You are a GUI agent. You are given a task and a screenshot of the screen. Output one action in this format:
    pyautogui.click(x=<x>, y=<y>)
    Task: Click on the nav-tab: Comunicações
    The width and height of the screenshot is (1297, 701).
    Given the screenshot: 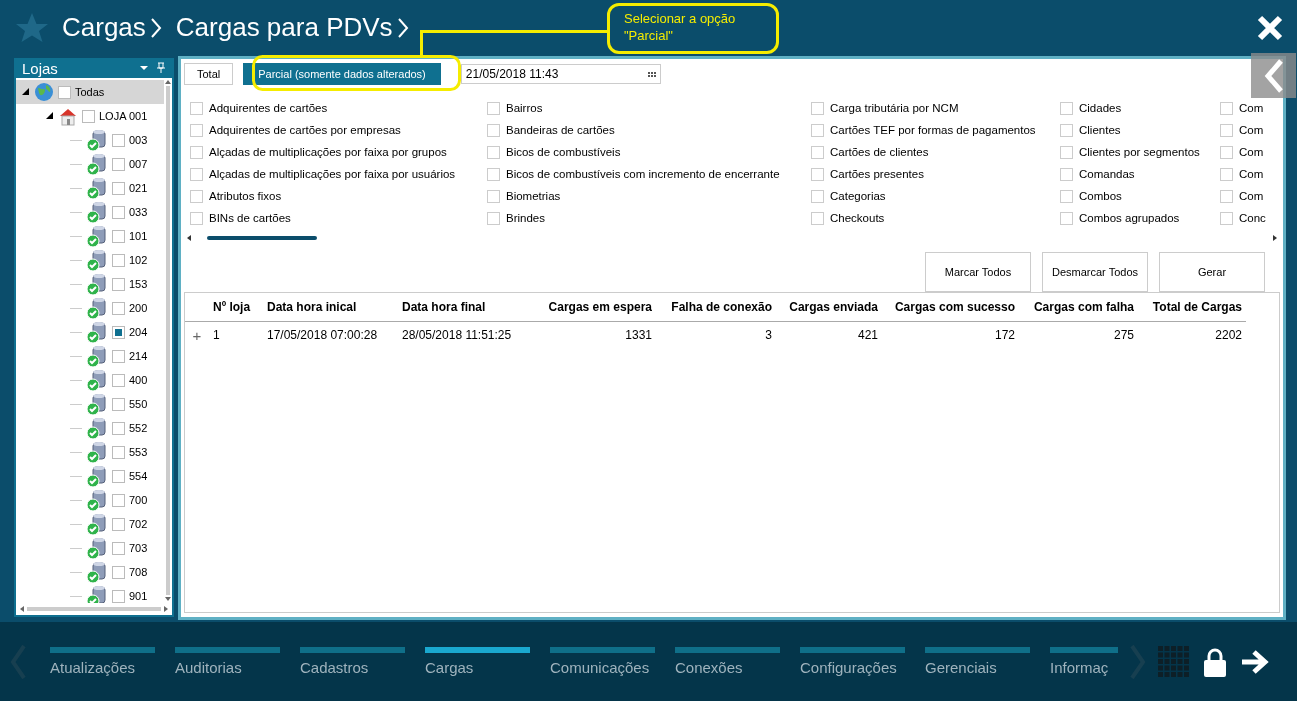 What is the action you would take?
    pyautogui.click(x=602, y=661)
    